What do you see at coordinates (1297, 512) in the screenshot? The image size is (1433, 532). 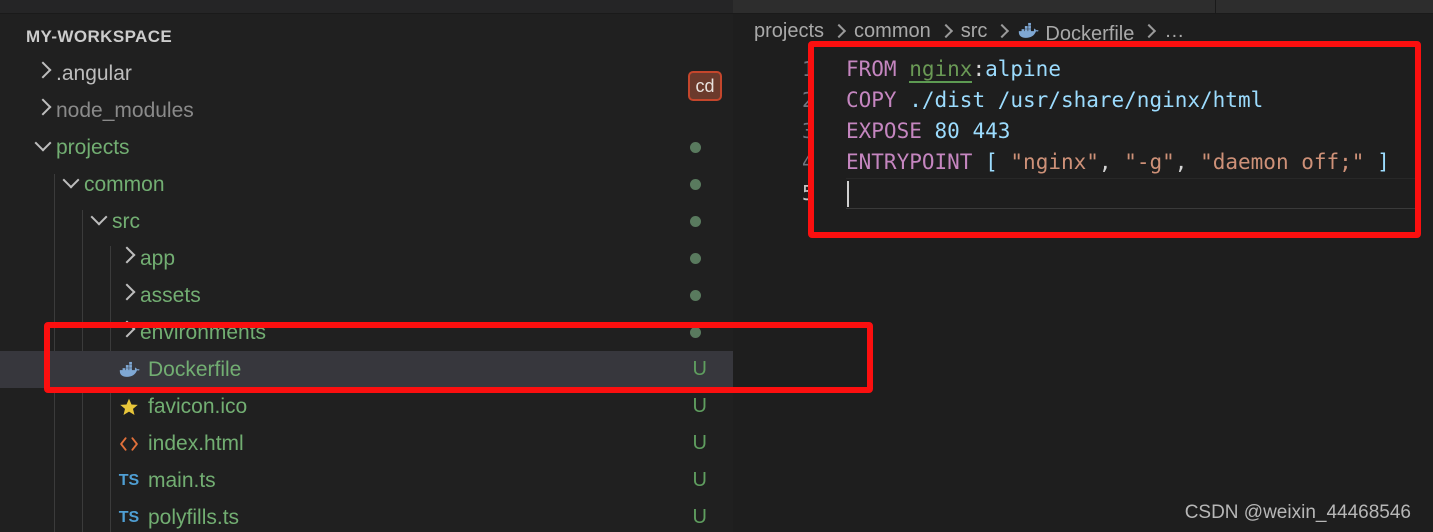 I see `watermark: CSDN @weixin_44468546` at bounding box center [1297, 512].